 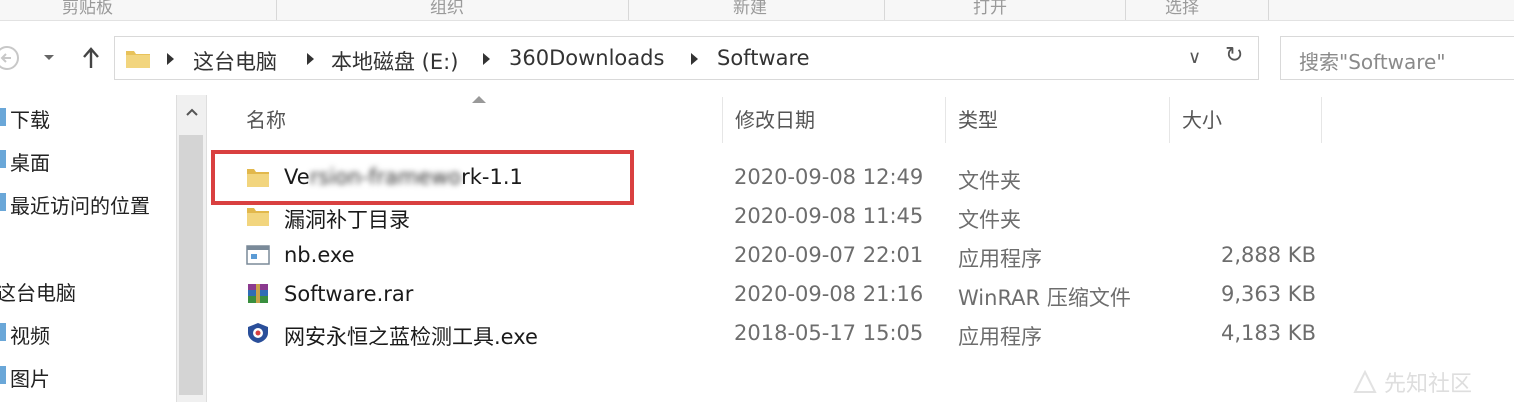 I want to click on navpane-scrollbar, so click(x=191, y=248).